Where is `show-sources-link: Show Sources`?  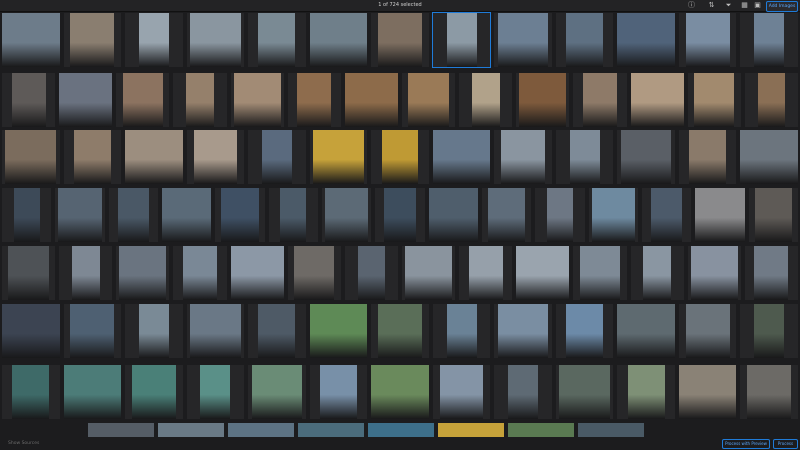
show-sources-link: Show Sources is located at coordinates (23, 443).